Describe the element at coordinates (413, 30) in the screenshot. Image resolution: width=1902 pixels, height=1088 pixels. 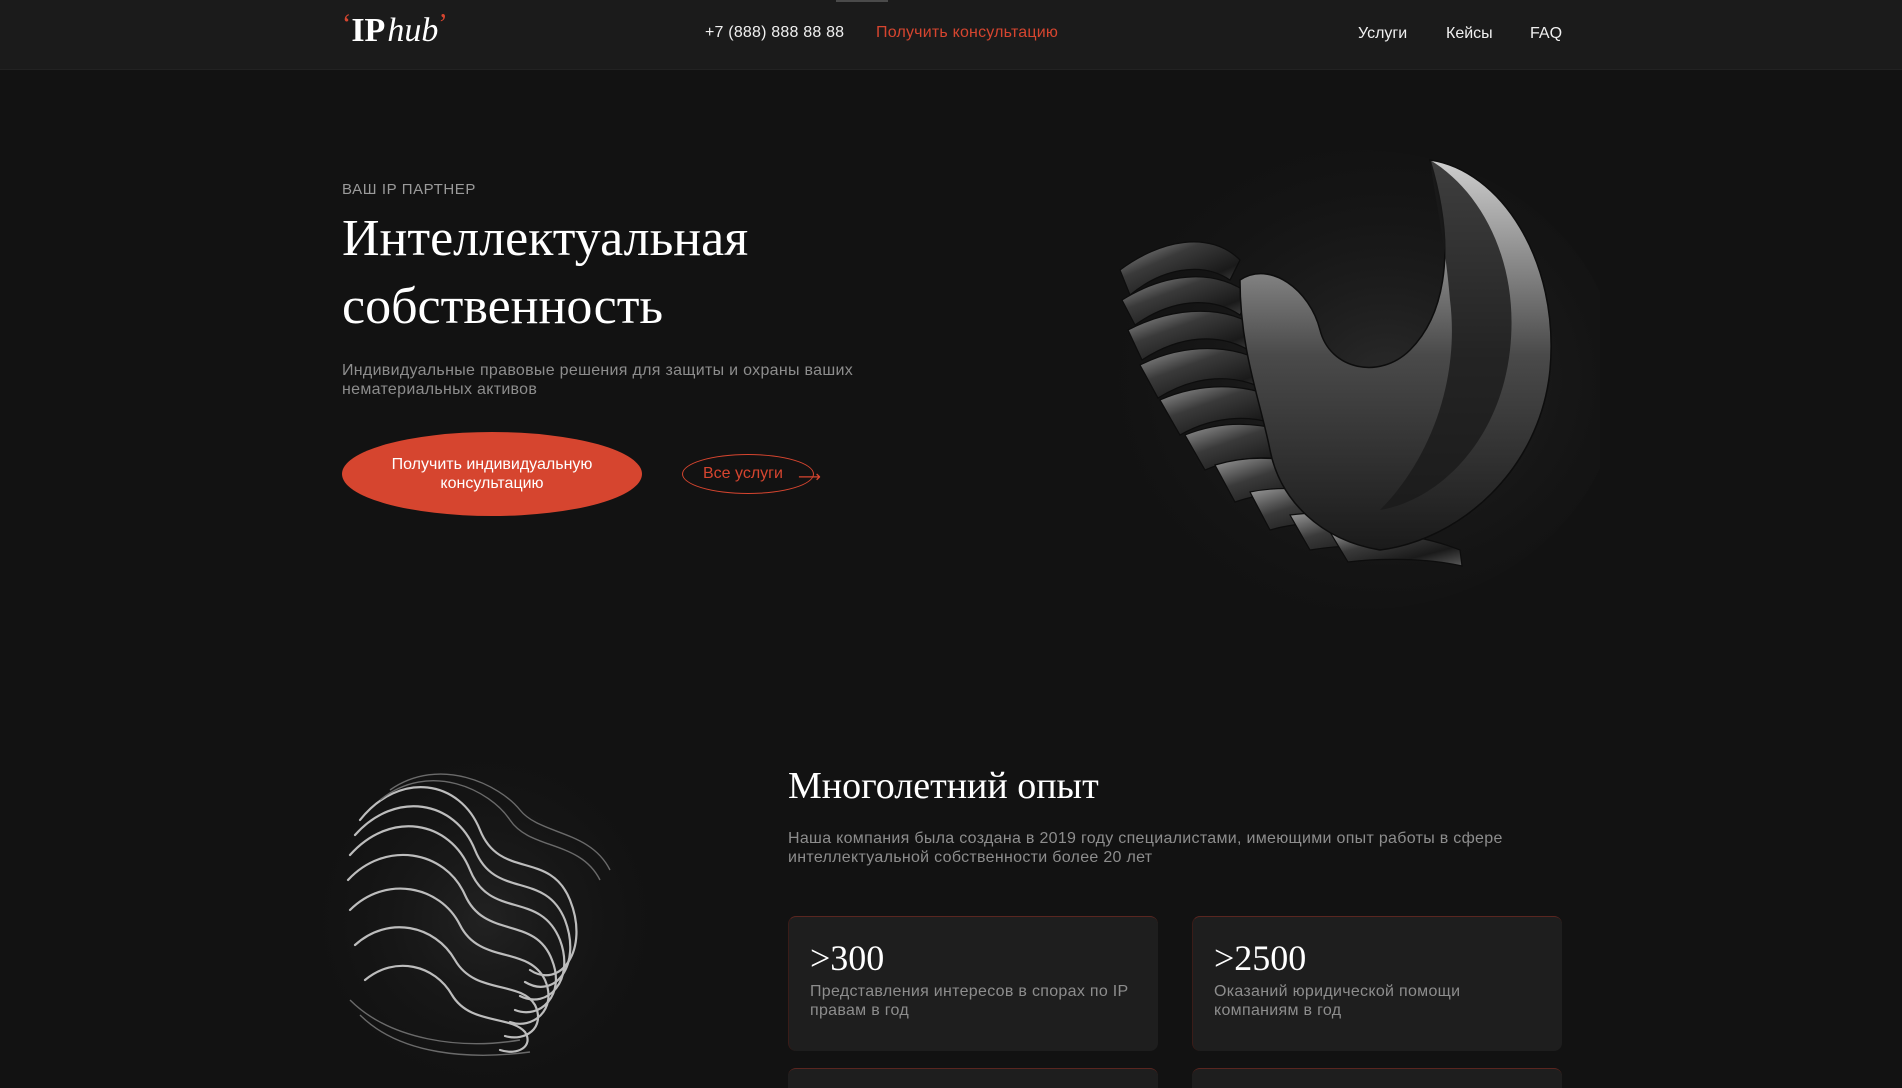
I see `logo-hub: hub` at that location.